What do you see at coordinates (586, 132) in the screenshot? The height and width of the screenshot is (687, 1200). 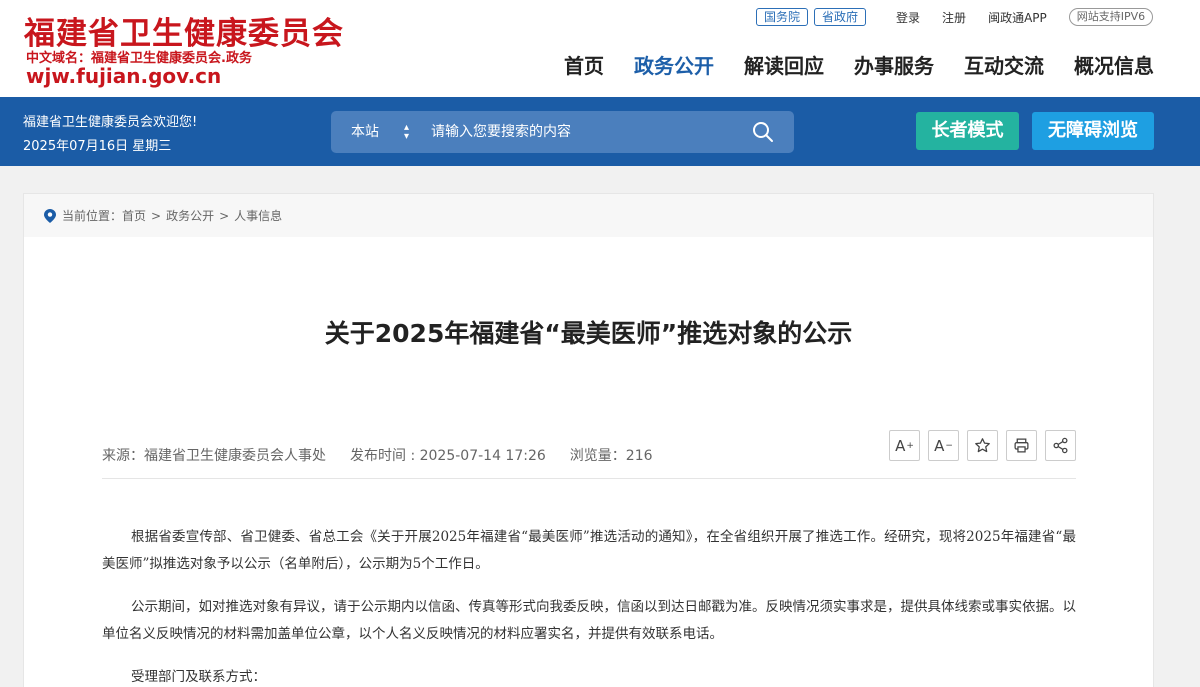 I see `search-input` at bounding box center [586, 132].